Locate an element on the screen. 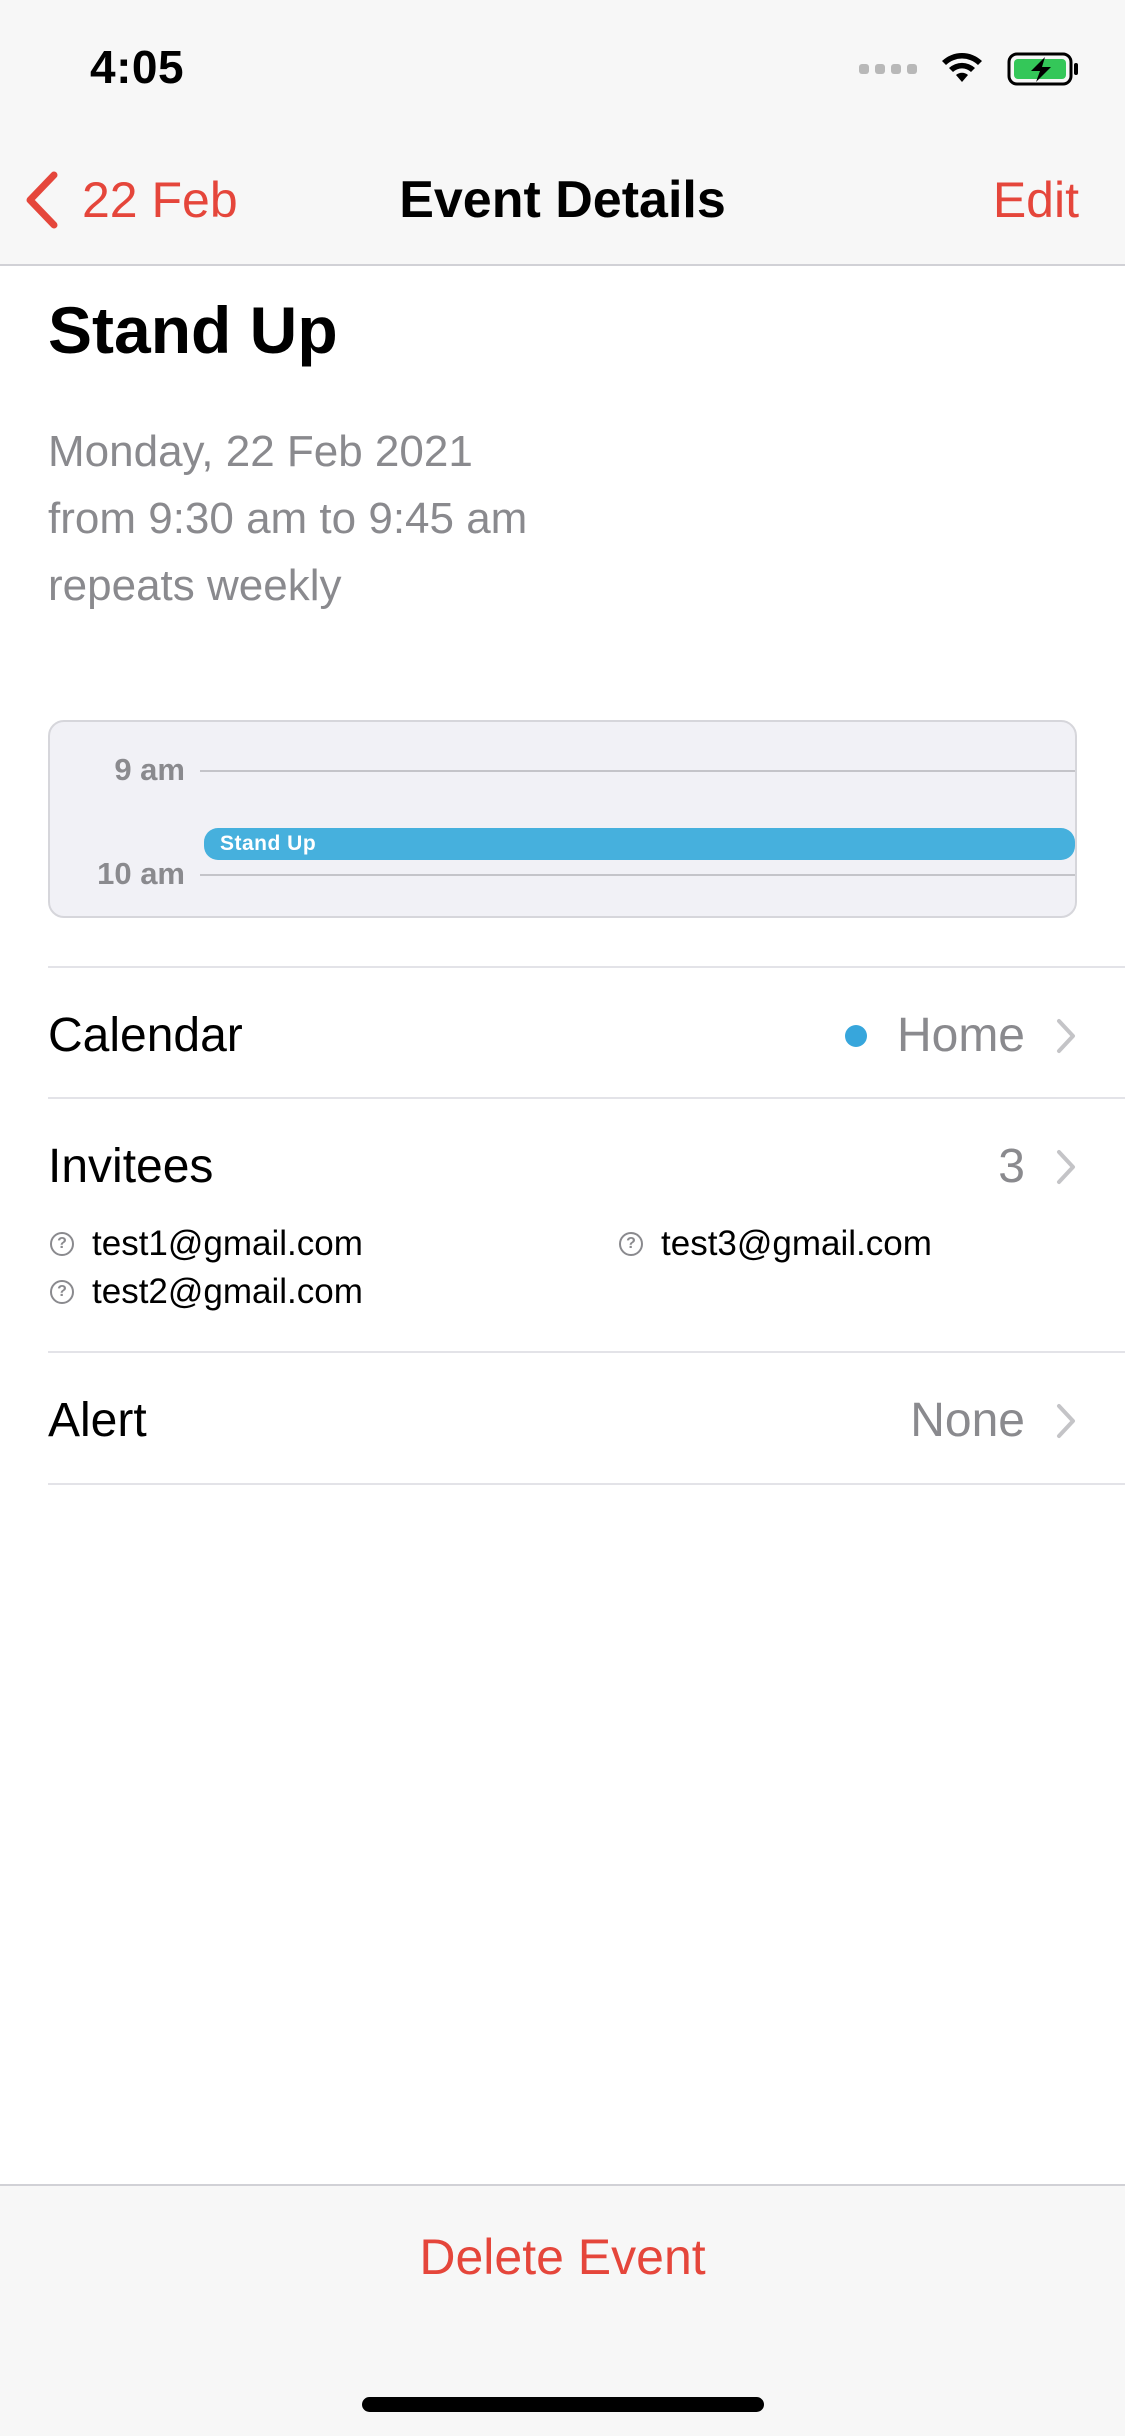 The width and height of the screenshot is (1125, 2436). timeline-hour-label: 9 am is located at coordinates (149, 769).